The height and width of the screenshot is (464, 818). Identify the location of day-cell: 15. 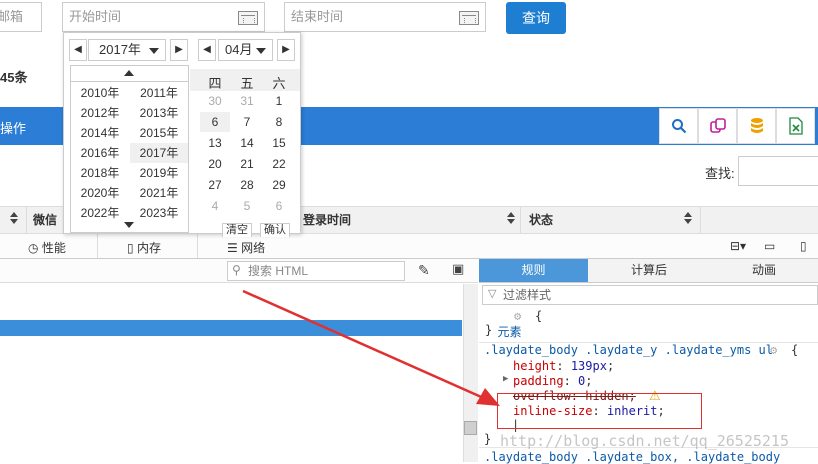
(279, 143).